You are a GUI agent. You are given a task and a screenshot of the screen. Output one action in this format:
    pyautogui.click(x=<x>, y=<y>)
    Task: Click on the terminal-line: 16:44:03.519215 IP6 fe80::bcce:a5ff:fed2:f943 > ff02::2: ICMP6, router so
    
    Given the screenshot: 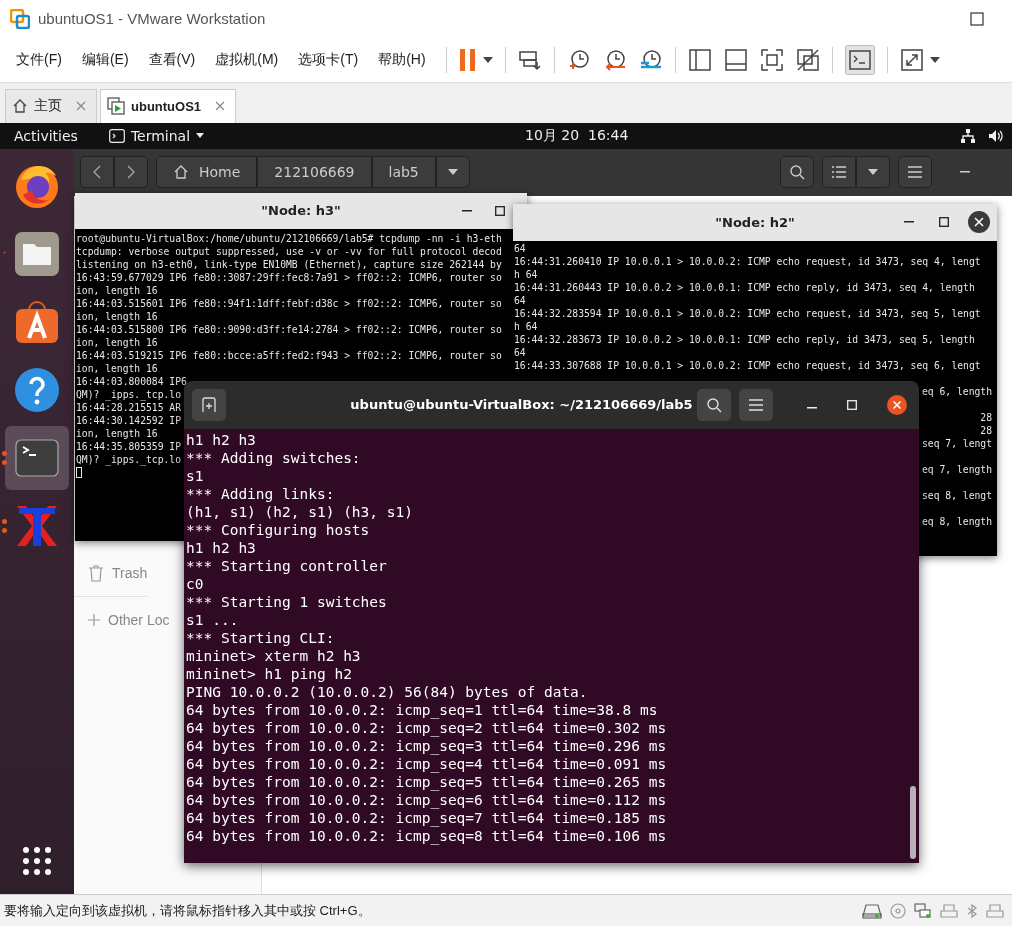 What is the action you would take?
    pyautogui.click(x=289, y=355)
    